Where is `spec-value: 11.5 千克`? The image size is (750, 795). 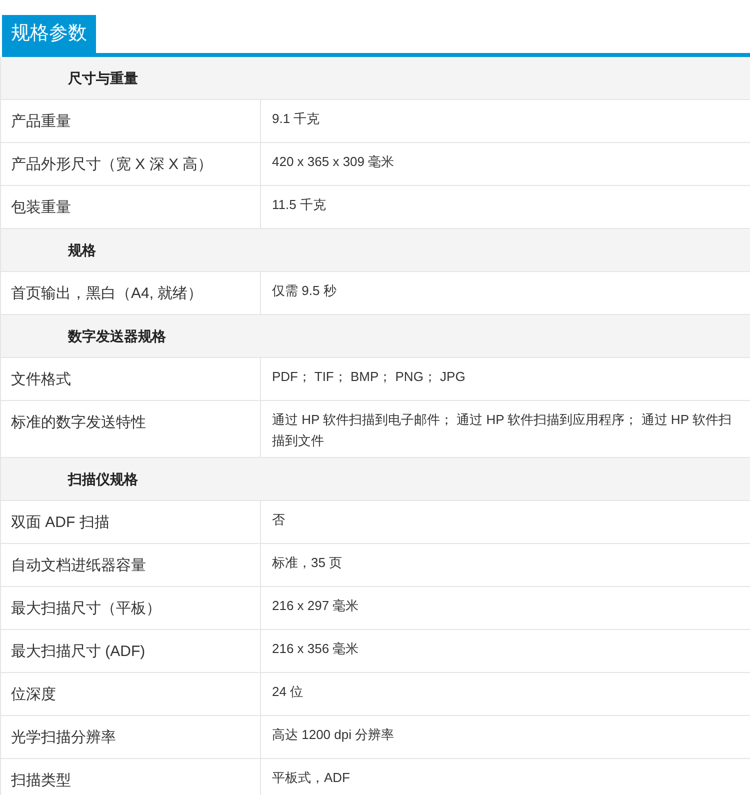
spec-value: 11.5 千克 is located at coordinates (299, 205).